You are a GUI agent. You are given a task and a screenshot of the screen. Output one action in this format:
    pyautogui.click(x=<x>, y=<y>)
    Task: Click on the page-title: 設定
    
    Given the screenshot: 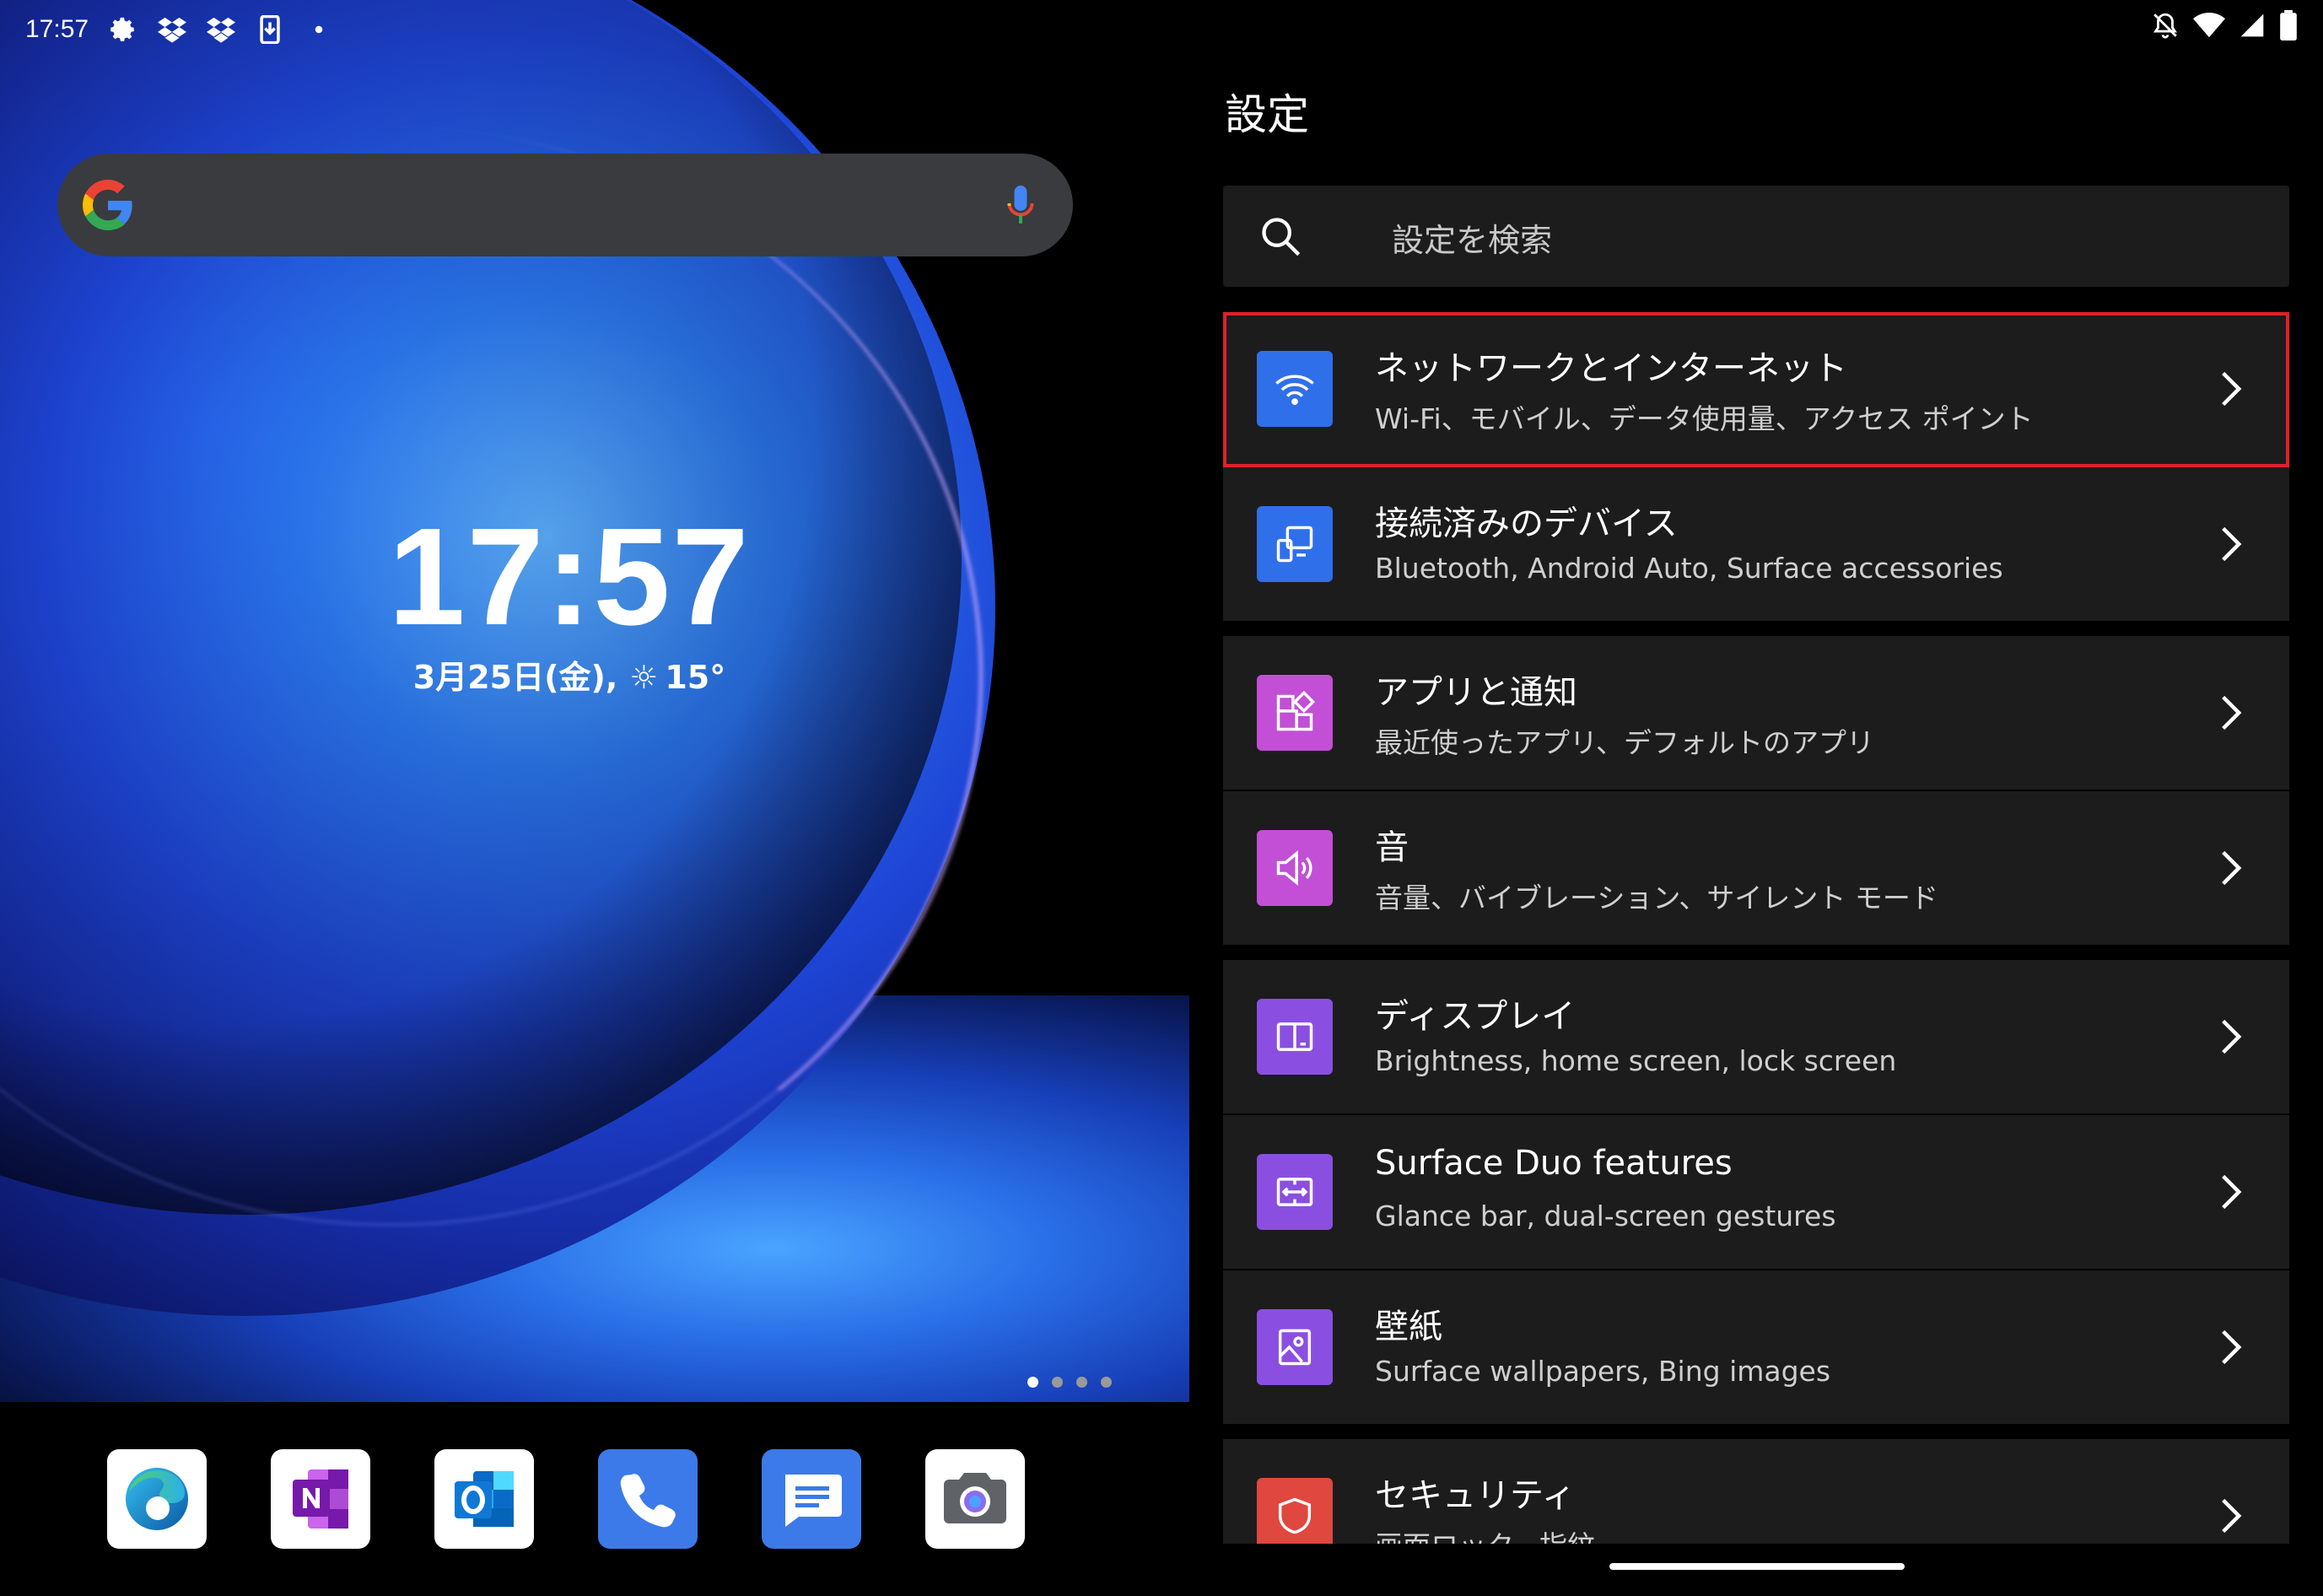 What is the action you would take?
    pyautogui.click(x=1267, y=115)
    